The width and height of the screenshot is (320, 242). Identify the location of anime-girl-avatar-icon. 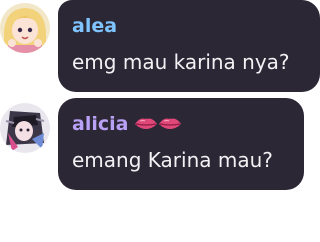
(25, 28).